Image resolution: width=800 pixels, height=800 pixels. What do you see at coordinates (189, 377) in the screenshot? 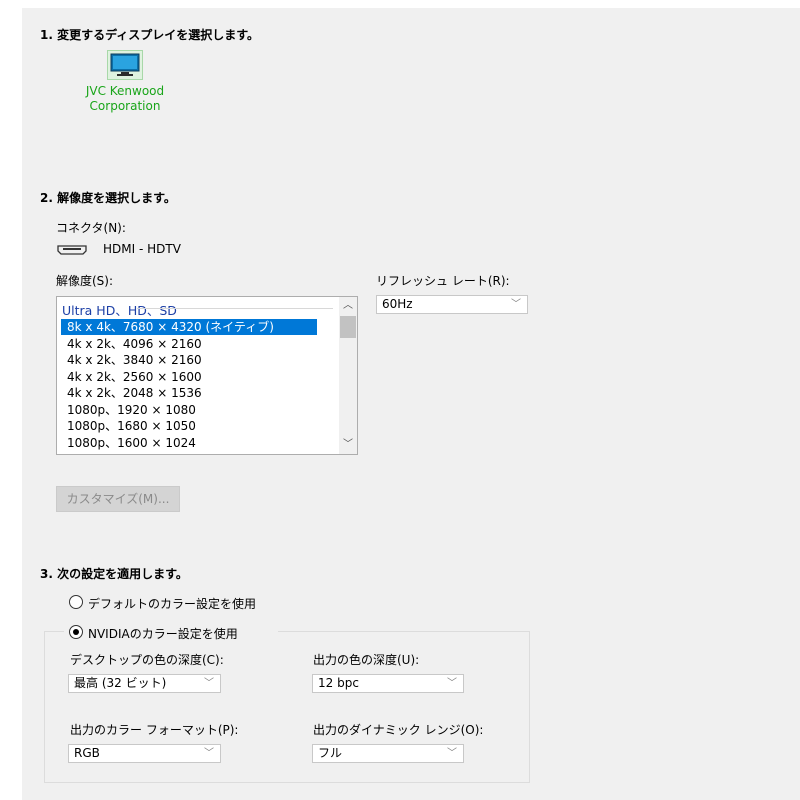
I see `resolution-item: 4k x 2k、2560 × 1600` at bounding box center [189, 377].